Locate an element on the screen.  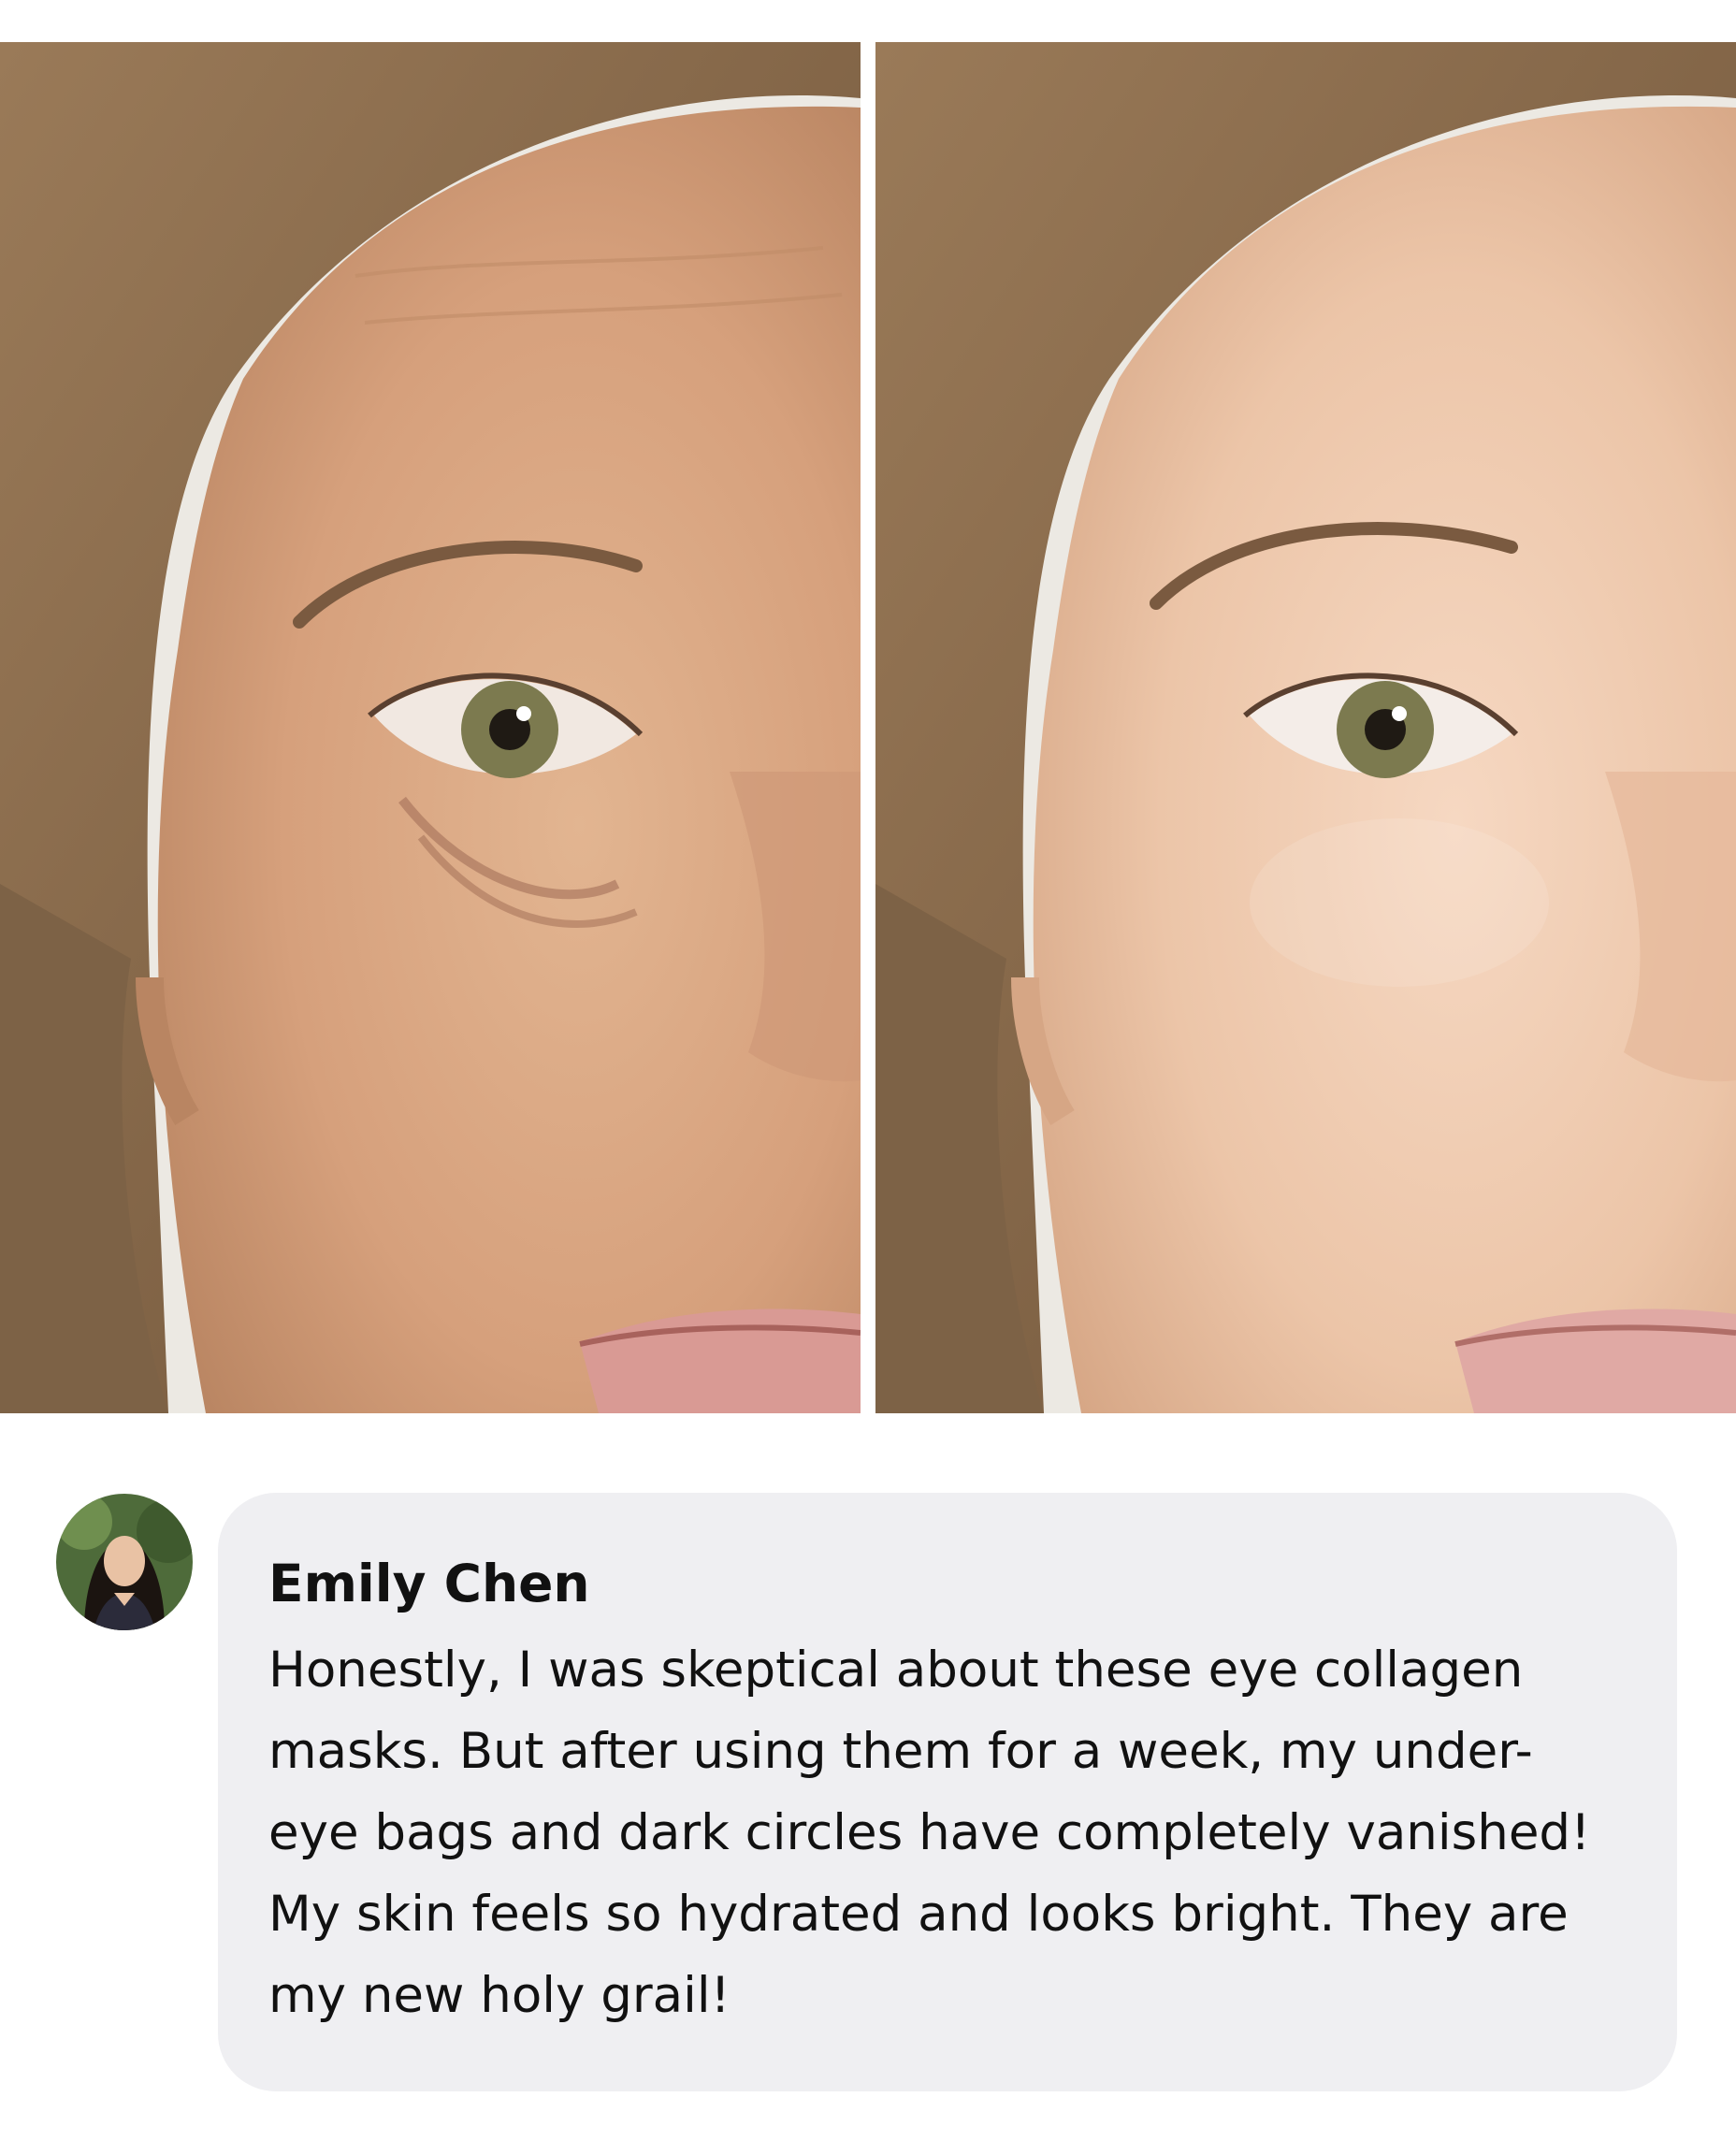
reviewer-name: Emily Chen is located at coordinates (429, 1584).